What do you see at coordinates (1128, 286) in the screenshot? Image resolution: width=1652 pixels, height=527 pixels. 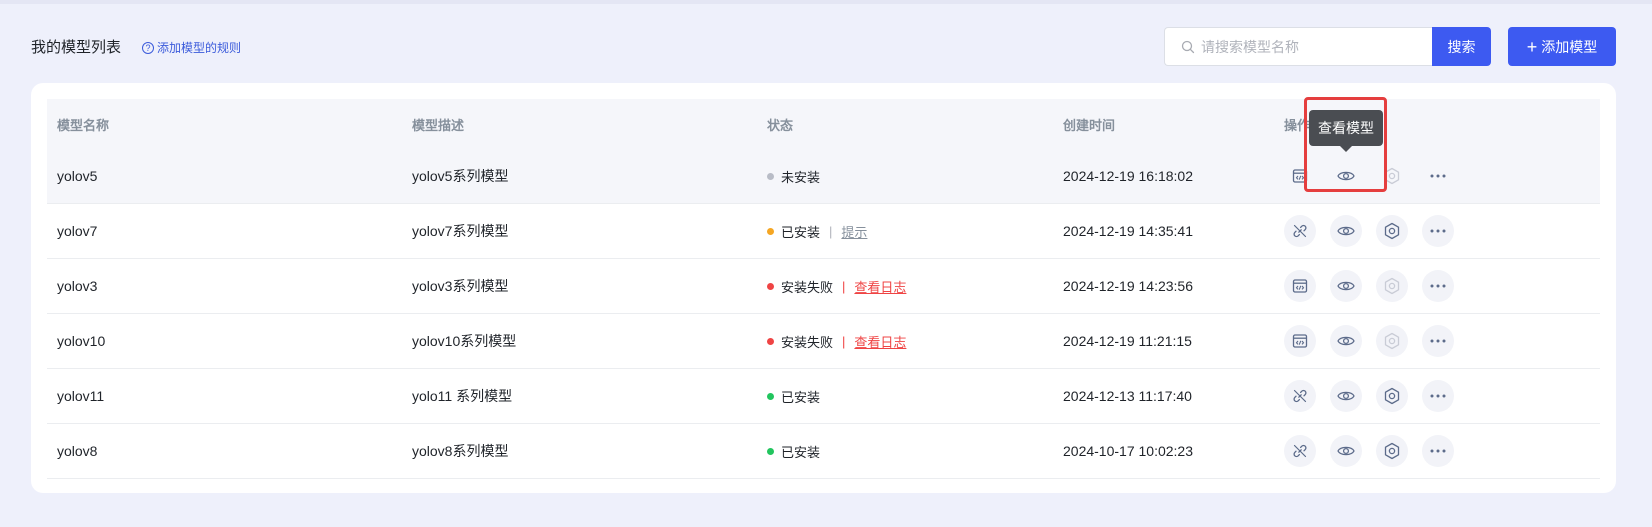 I see `created-time: 2024-12-19 14:23:56` at bounding box center [1128, 286].